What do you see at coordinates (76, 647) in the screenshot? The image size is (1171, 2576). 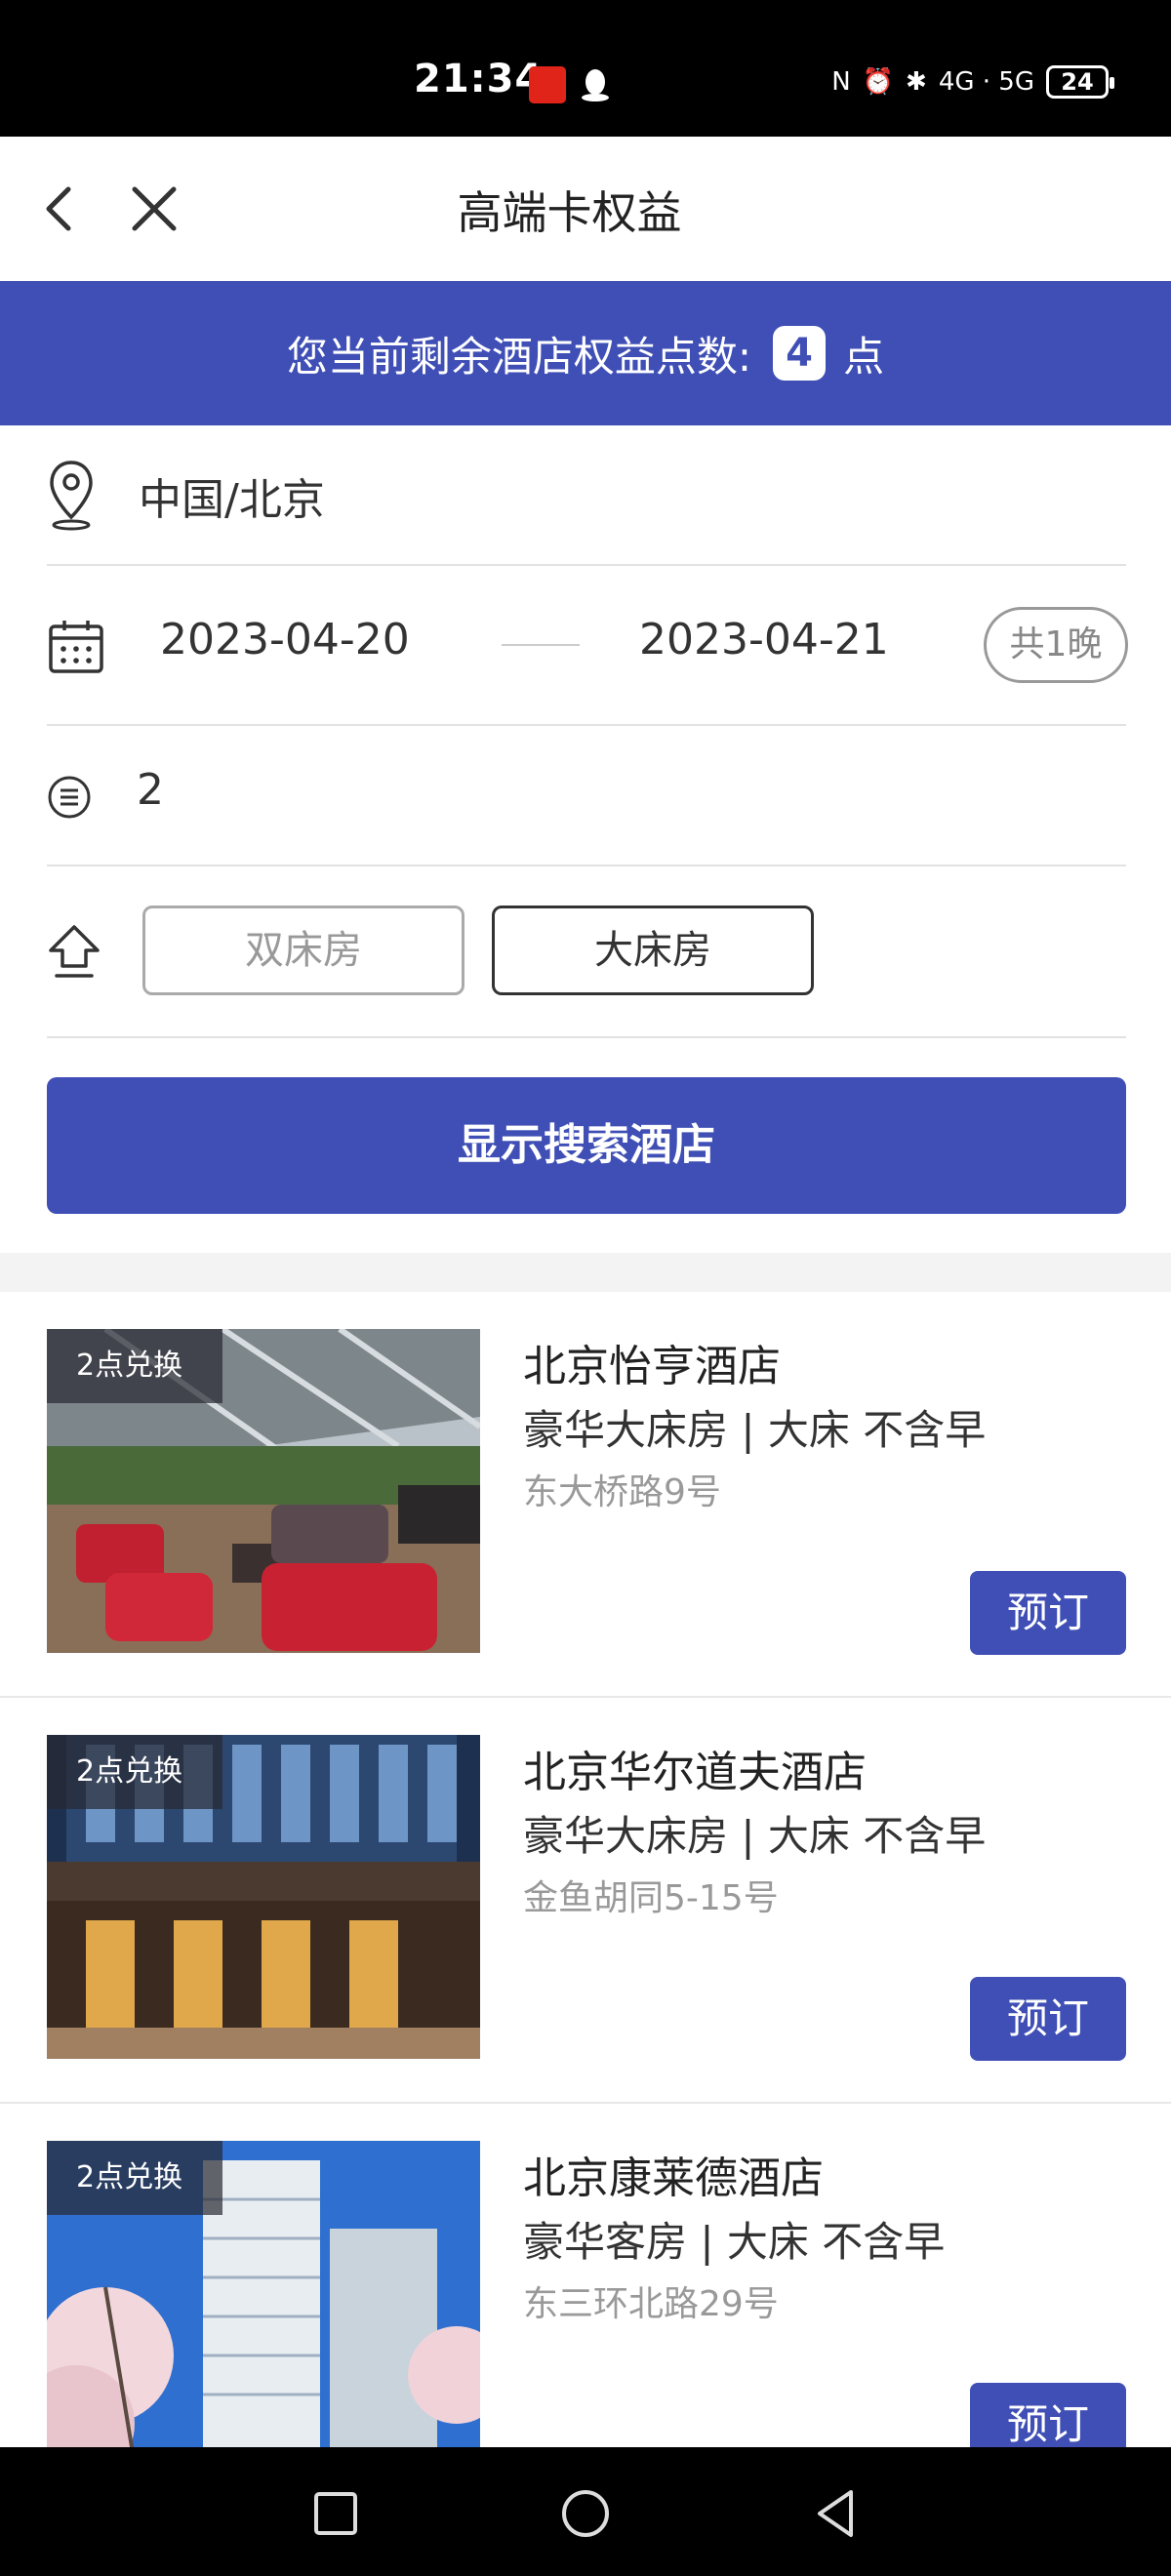 I see `calendar-icon` at bounding box center [76, 647].